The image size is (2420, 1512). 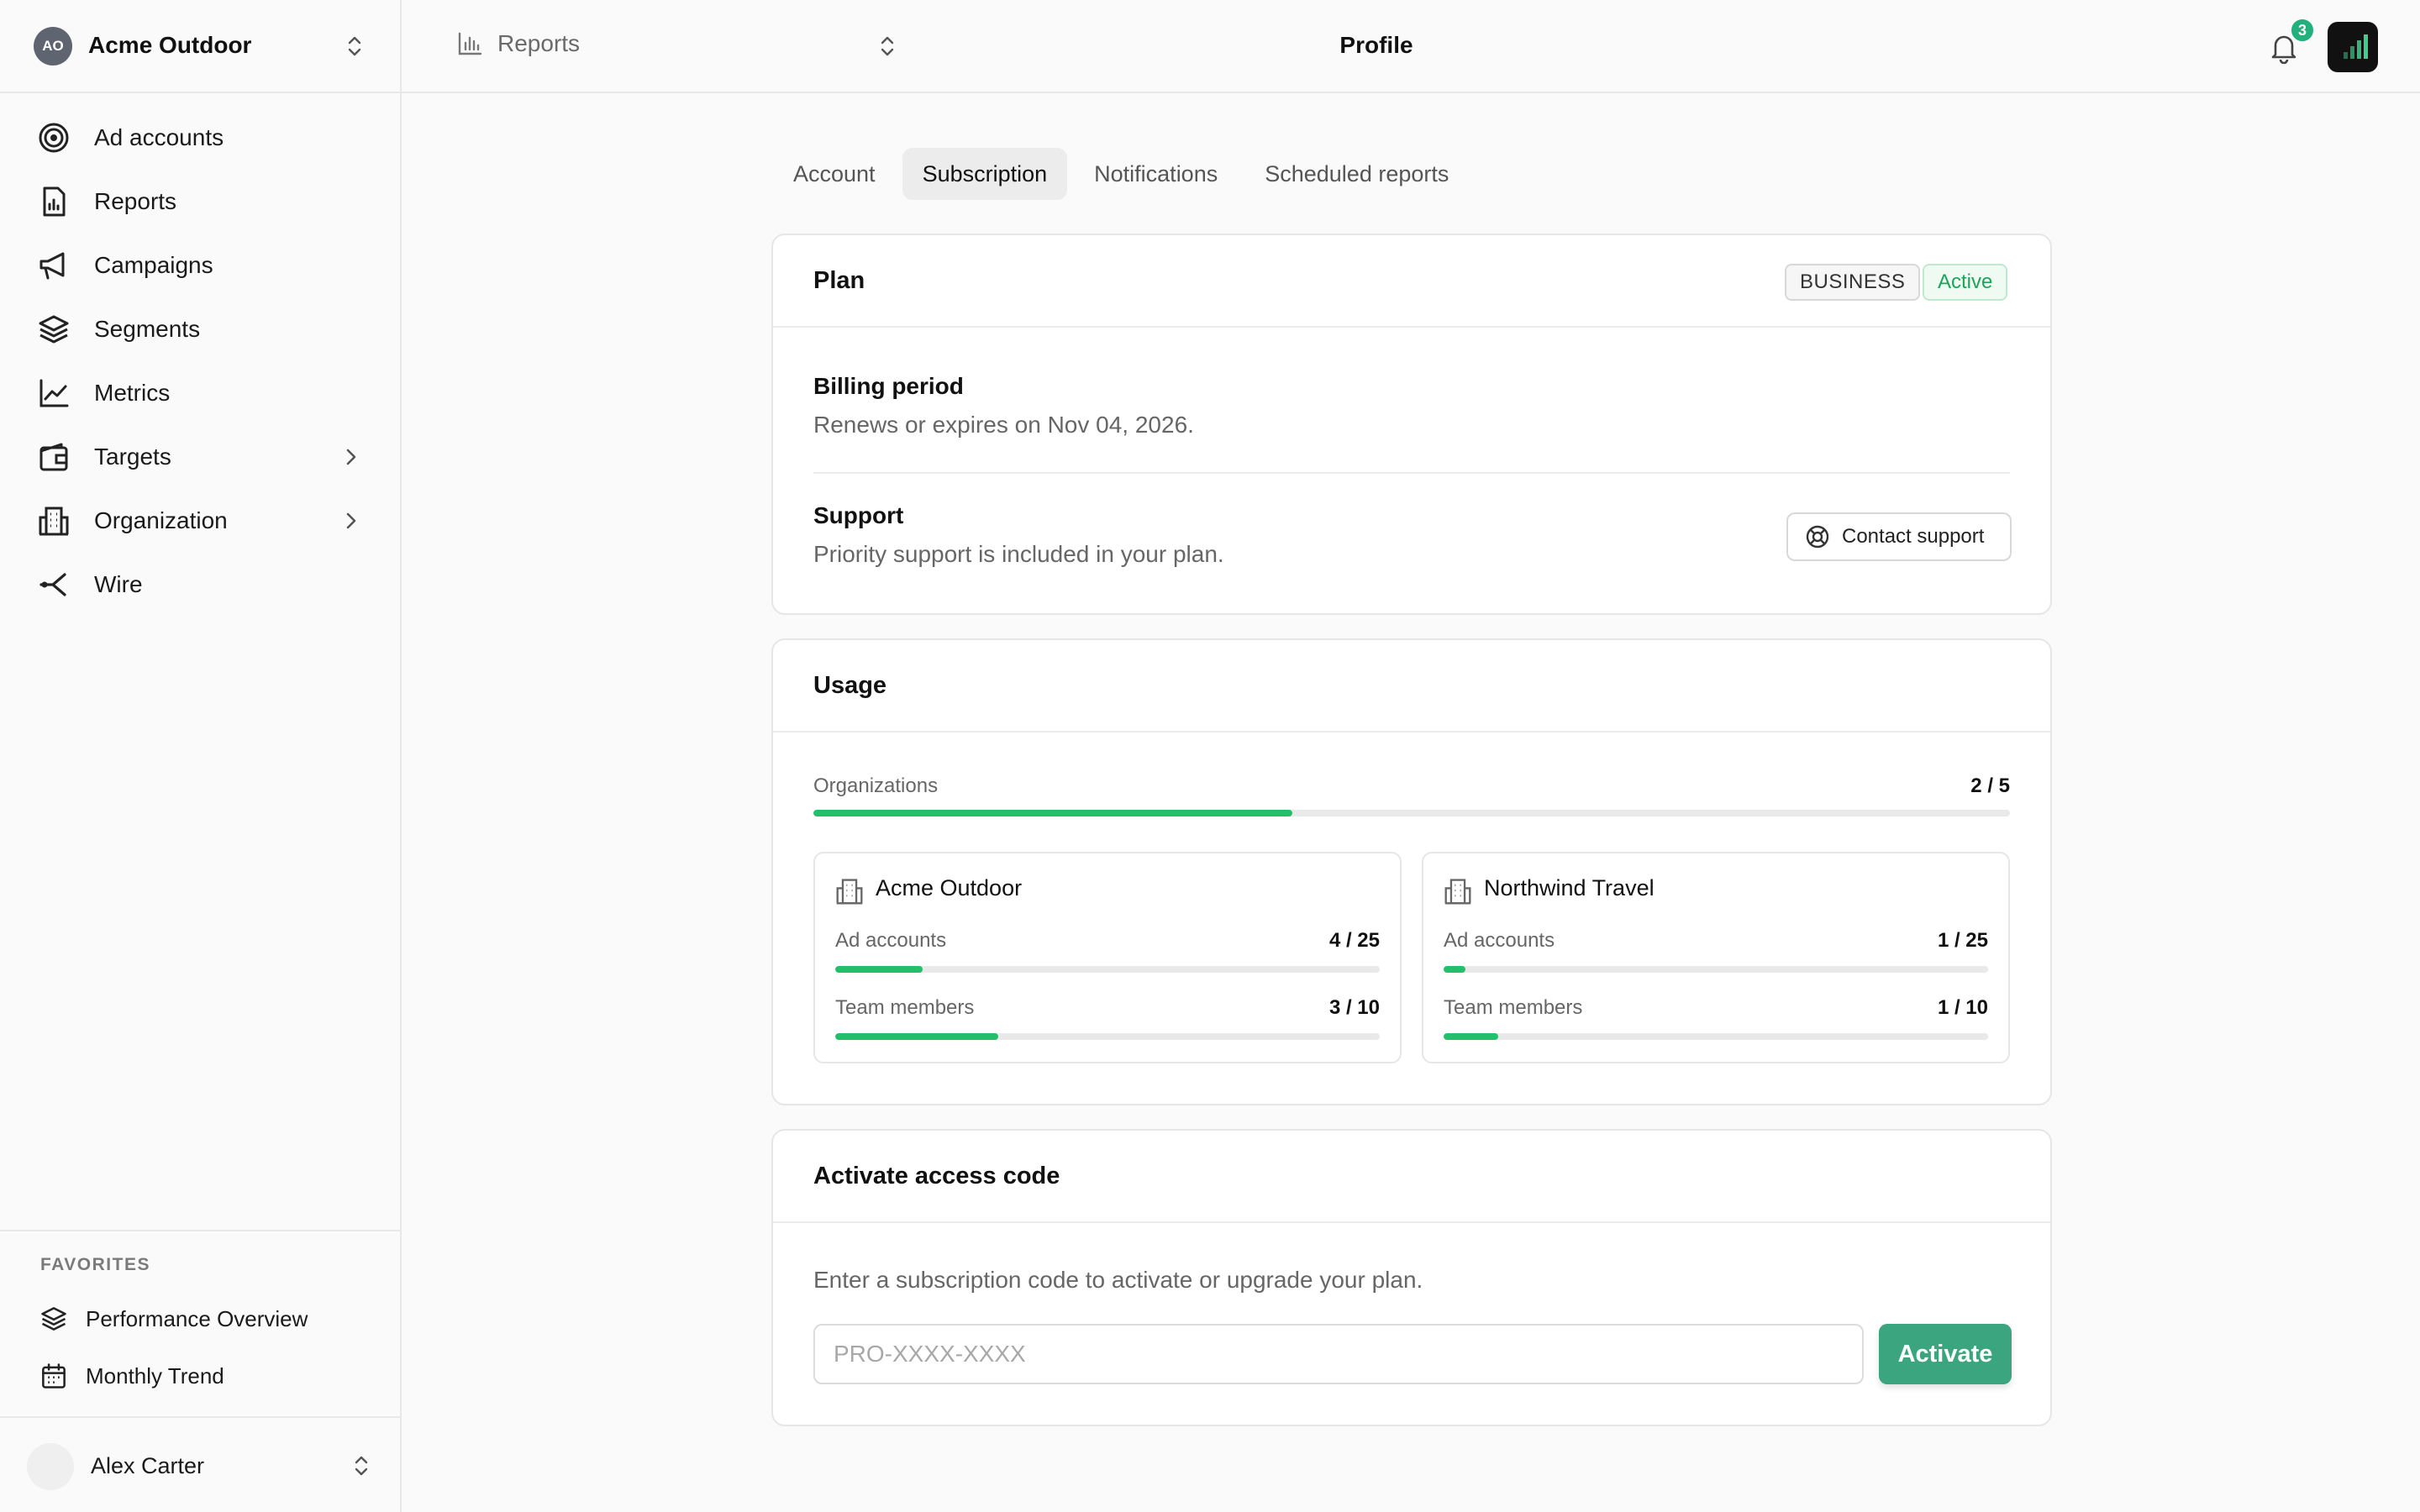 I want to click on contact-support-button: Contact support, so click(x=1899, y=536).